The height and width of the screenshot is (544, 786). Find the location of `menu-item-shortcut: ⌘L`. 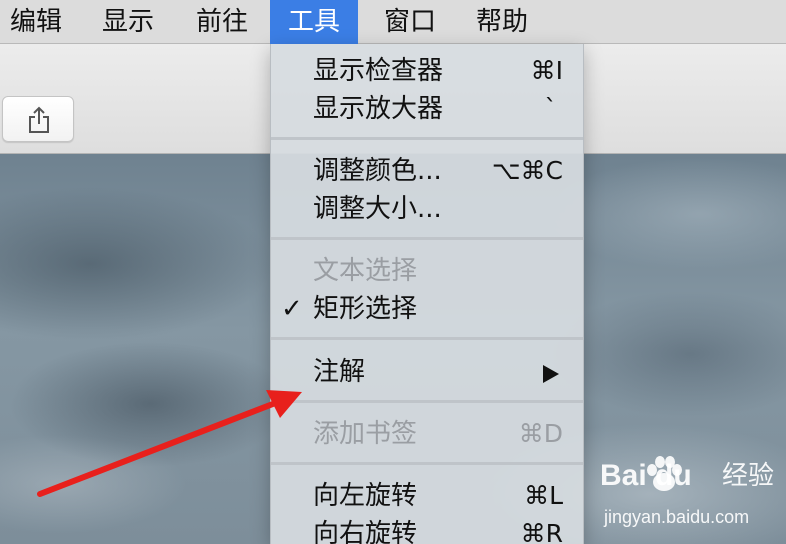

menu-item-shortcut: ⌘L is located at coordinates (543, 495).